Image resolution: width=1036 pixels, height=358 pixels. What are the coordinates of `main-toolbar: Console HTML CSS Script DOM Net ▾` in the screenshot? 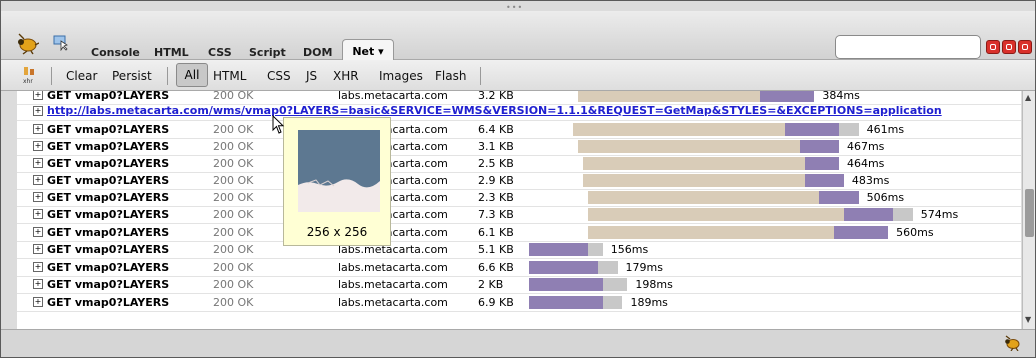 It's located at (518, 37).